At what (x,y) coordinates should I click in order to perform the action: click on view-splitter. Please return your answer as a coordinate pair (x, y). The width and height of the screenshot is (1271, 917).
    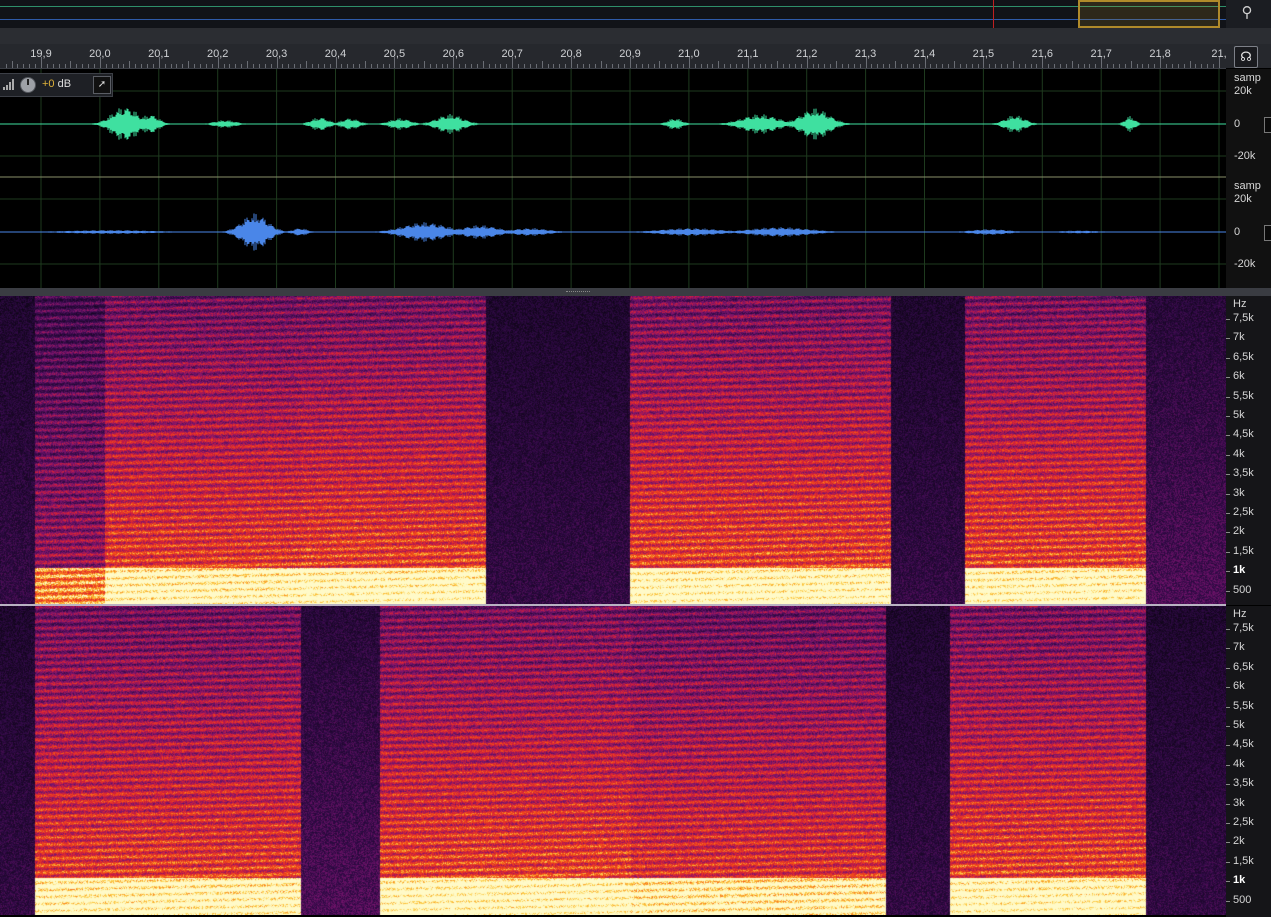
    Looking at the image, I should click on (635, 292).